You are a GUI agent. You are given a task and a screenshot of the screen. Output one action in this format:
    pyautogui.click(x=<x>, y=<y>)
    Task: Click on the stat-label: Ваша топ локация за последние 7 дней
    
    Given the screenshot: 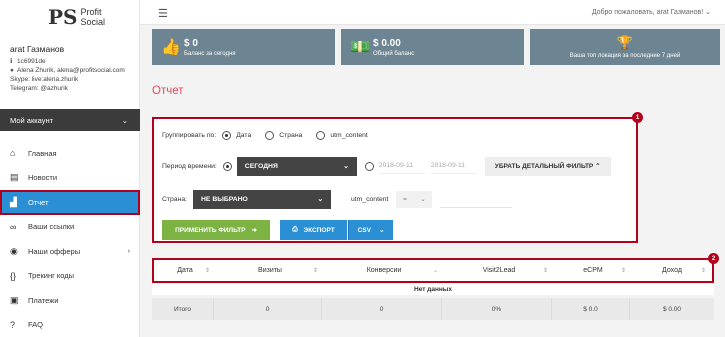 What is the action you would take?
    pyautogui.click(x=625, y=56)
    